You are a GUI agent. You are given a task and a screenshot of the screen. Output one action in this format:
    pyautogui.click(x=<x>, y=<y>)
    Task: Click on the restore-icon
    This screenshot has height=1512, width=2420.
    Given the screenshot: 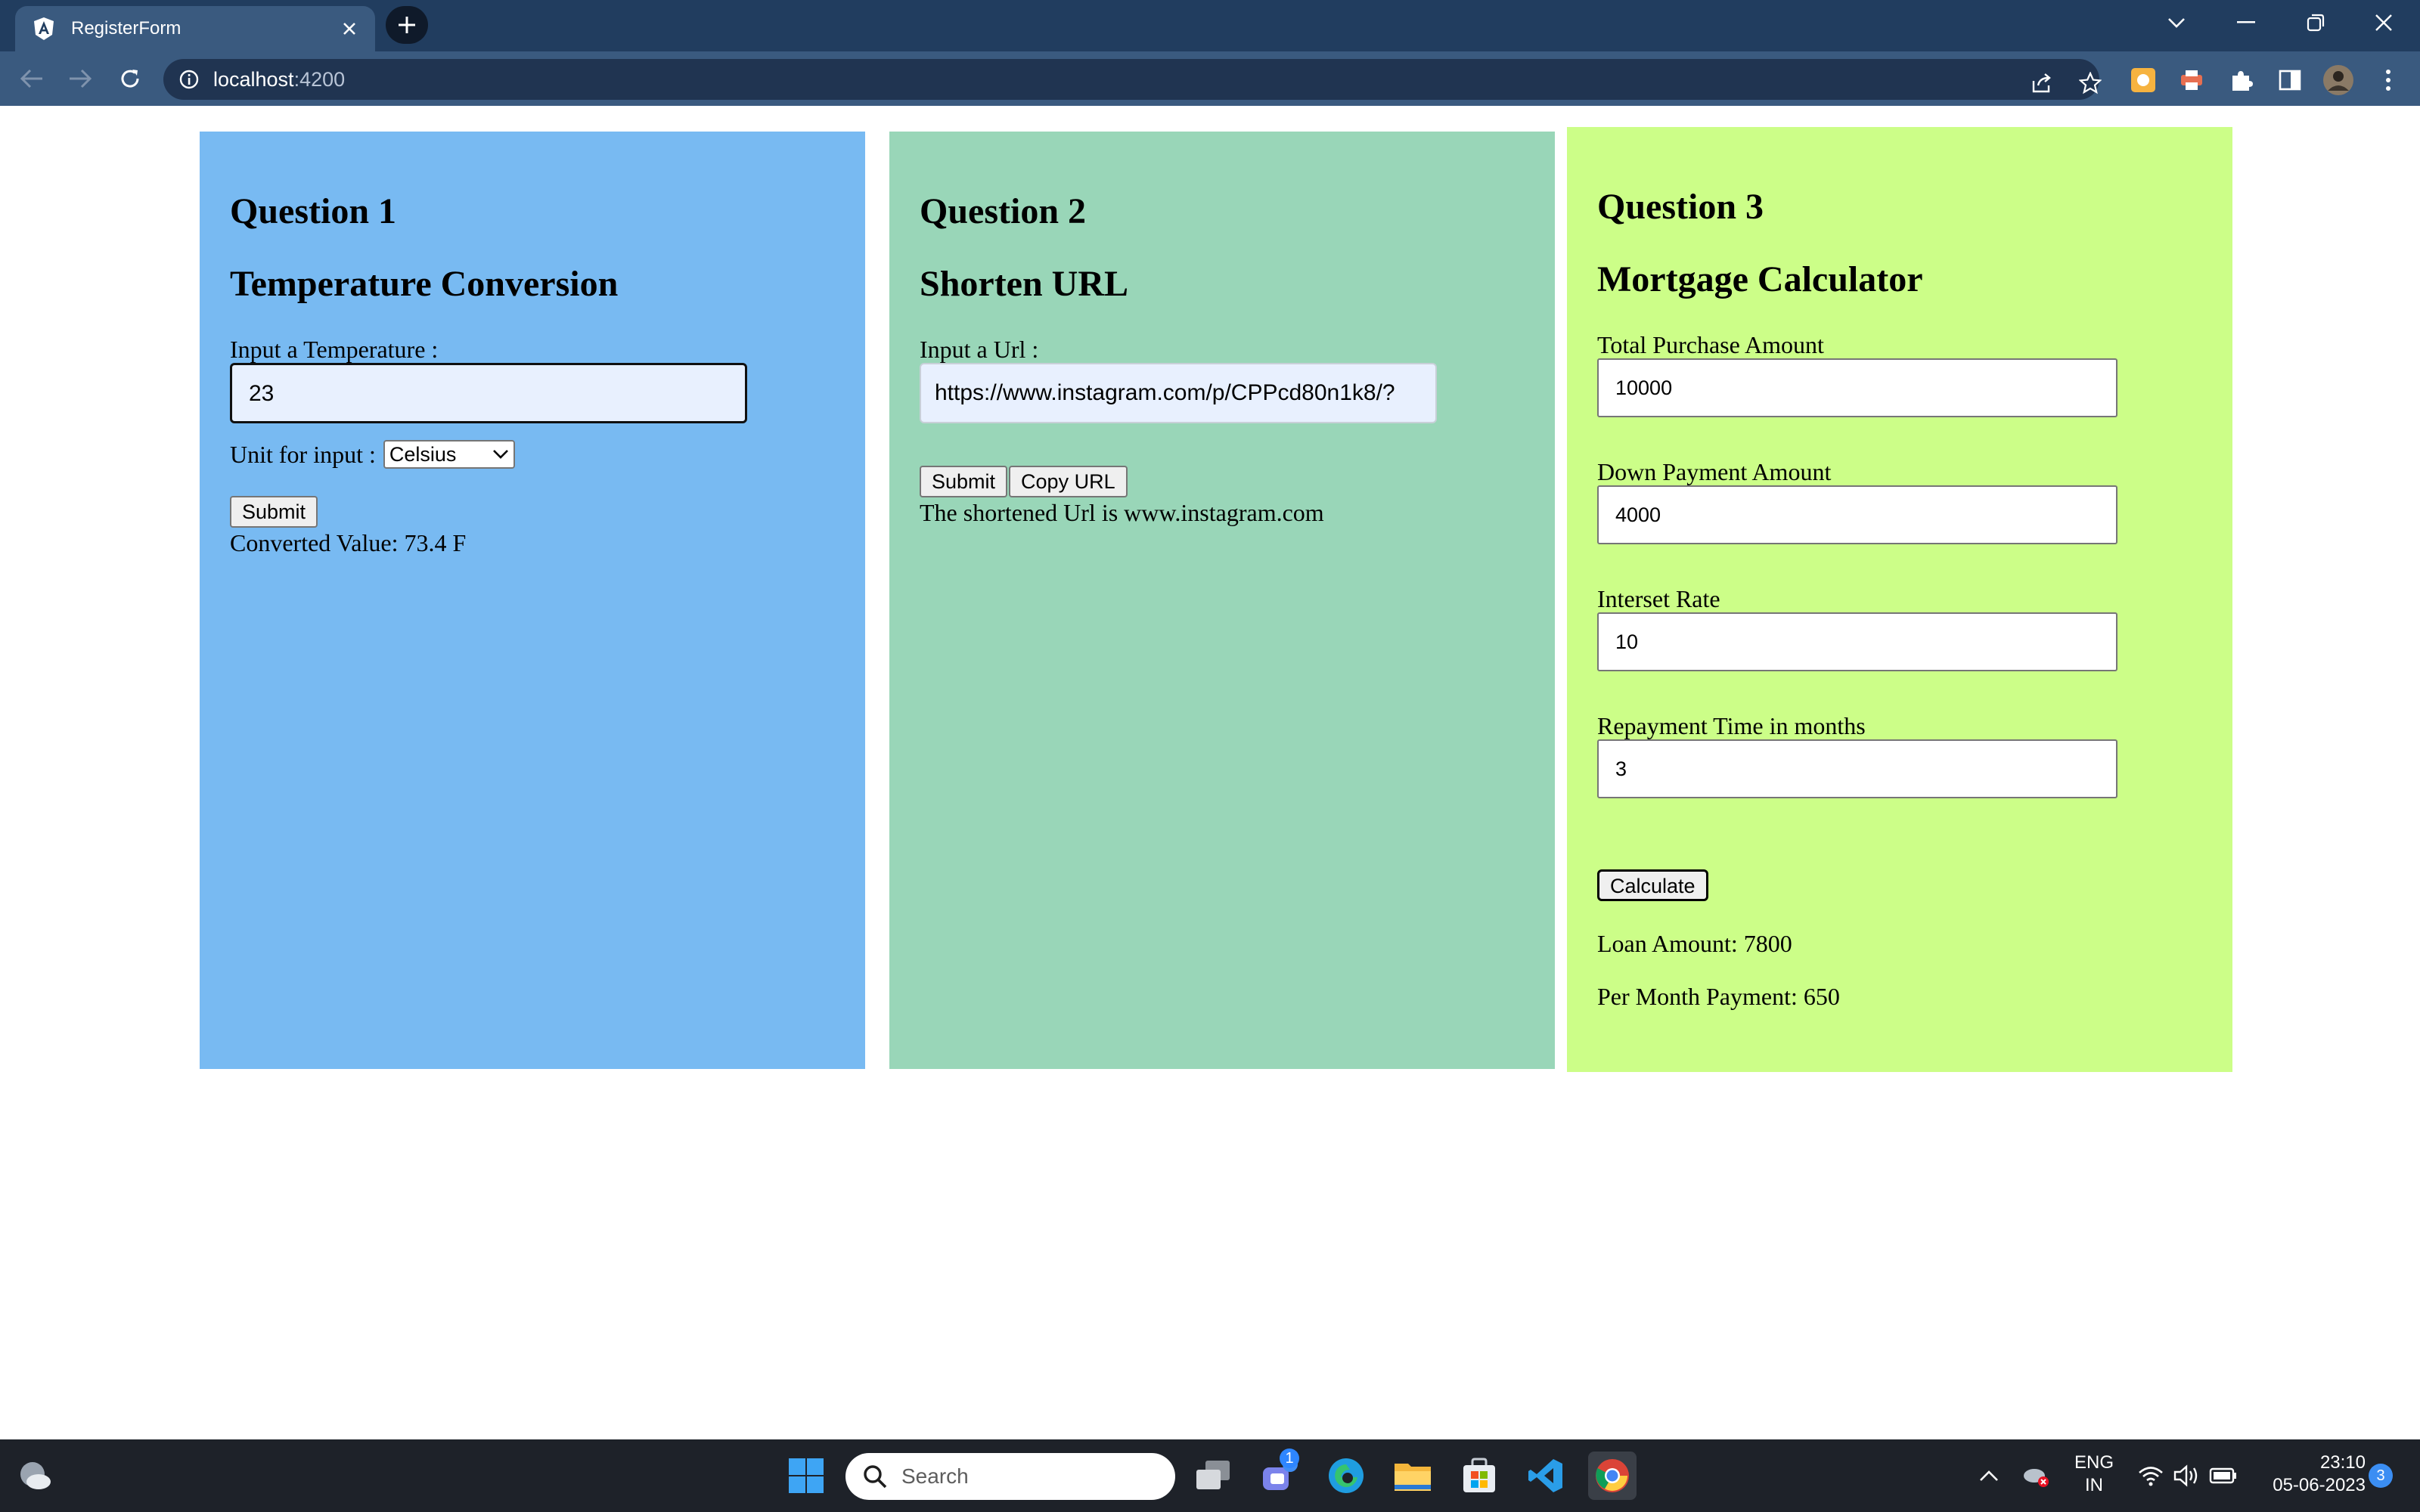 What is the action you would take?
    pyautogui.click(x=2315, y=22)
    